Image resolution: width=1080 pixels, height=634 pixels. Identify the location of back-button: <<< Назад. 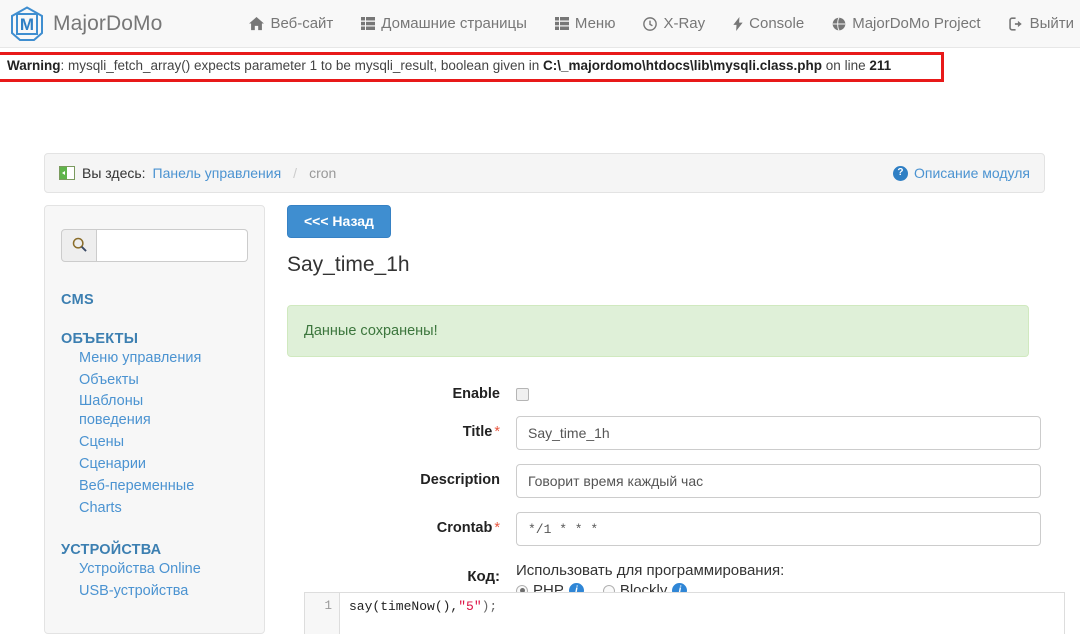
(339, 222).